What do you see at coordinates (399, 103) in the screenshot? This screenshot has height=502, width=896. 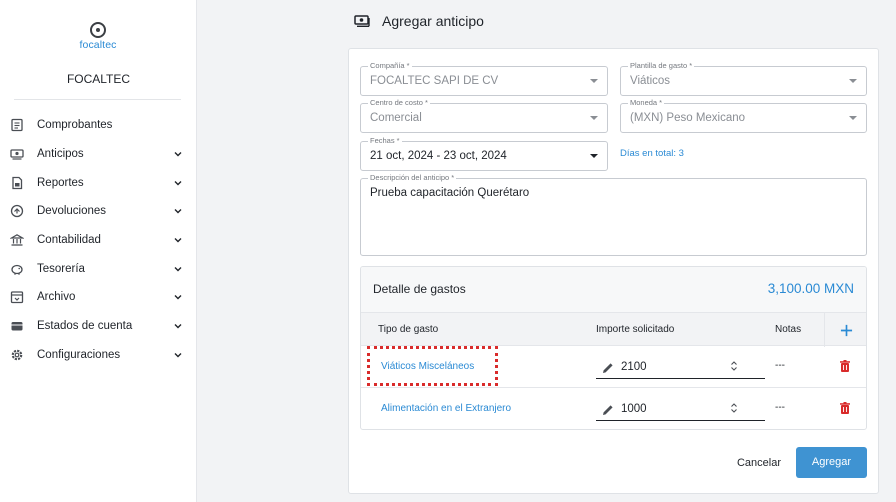 I see `centro-costo-label: Centro de costo *` at bounding box center [399, 103].